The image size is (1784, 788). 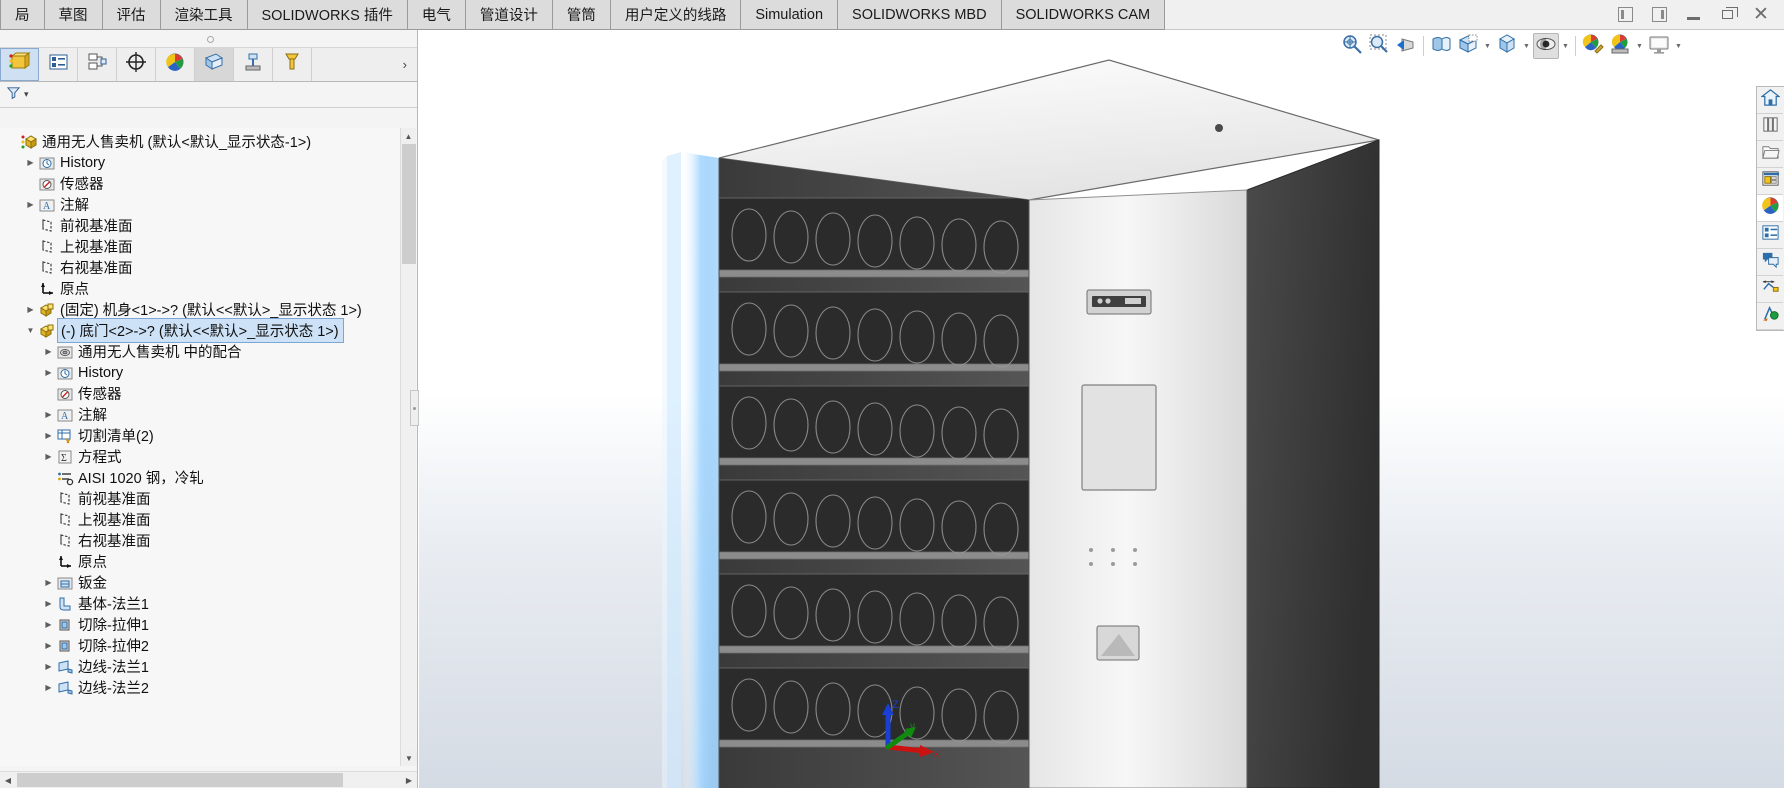 What do you see at coordinates (30, 330) in the screenshot?
I see `twisty-expanded-icon: ▼` at bounding box center [30, 330].